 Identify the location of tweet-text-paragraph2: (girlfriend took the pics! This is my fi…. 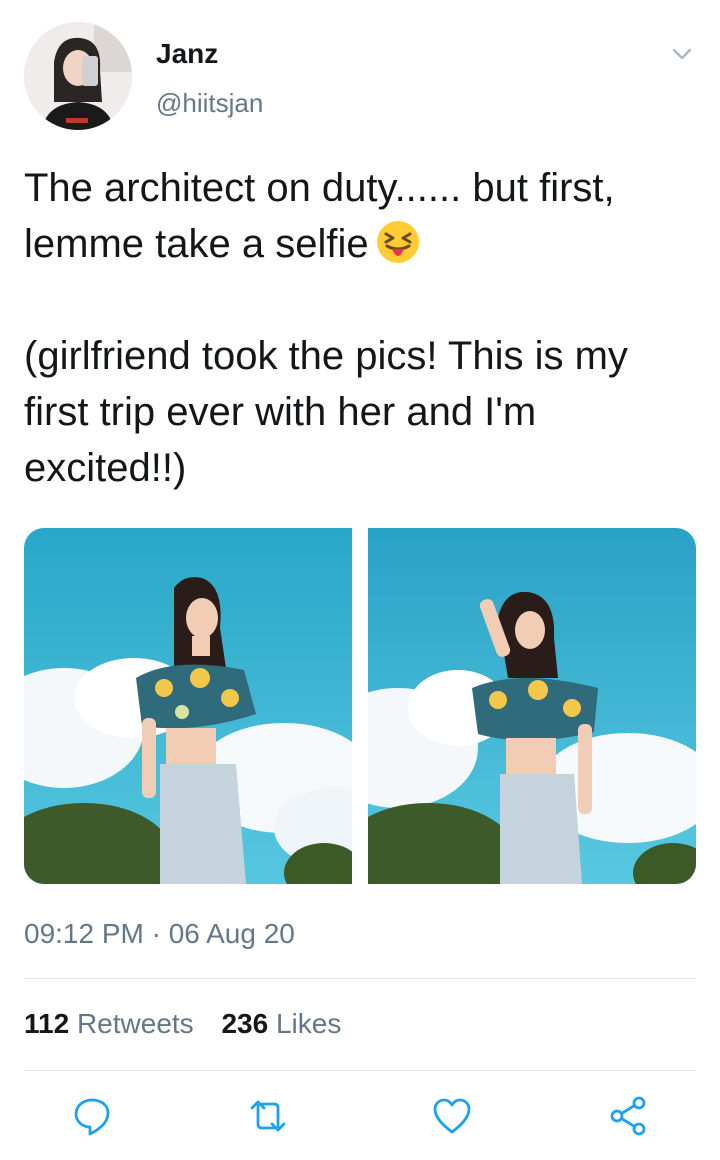
(326, 412).